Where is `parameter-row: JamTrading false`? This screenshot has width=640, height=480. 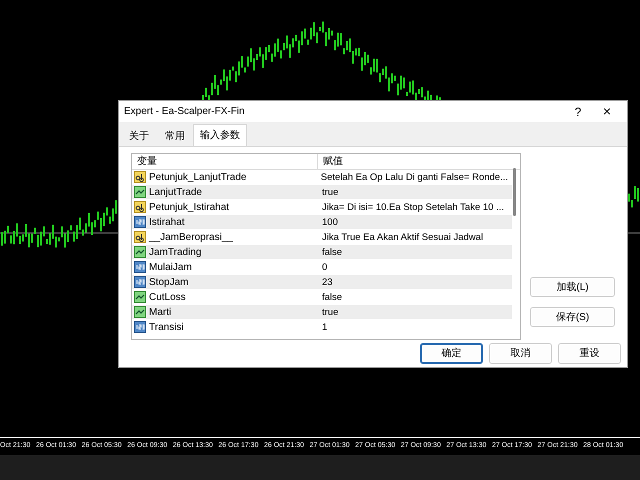
parameter-row: JamTrading false is located at coordinates (322, 252).